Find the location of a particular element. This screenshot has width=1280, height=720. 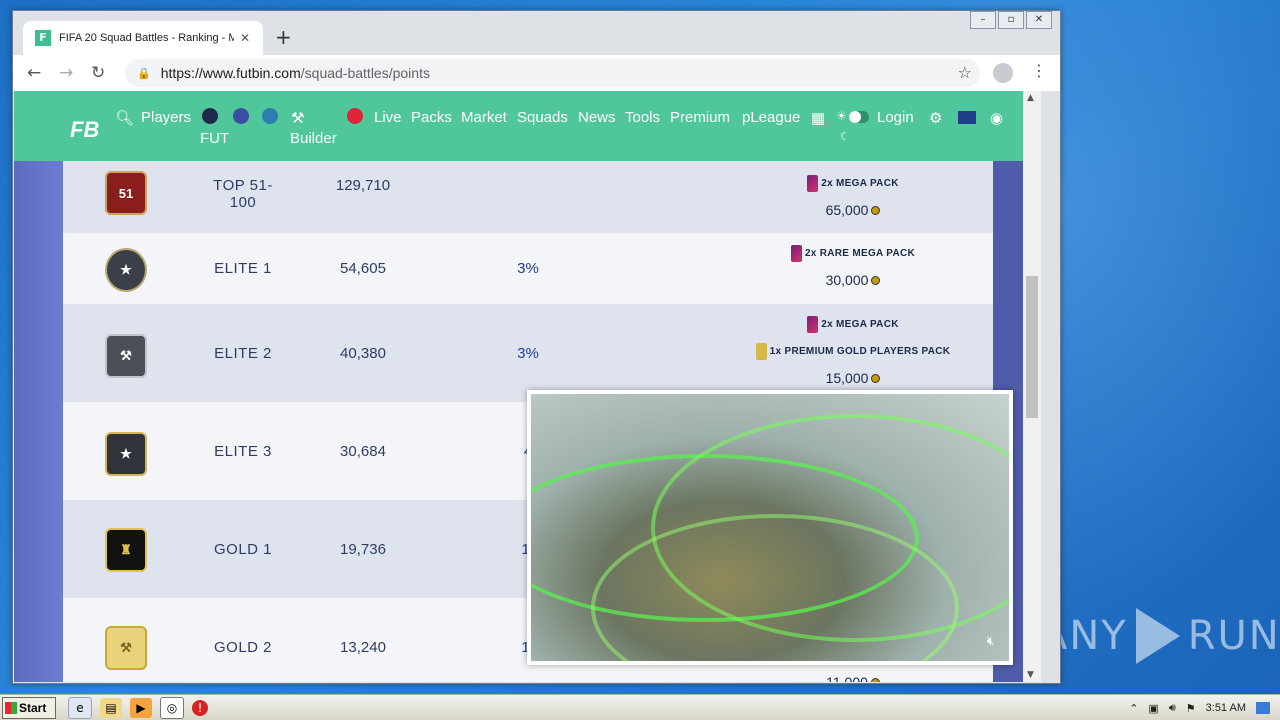

nav-tools: Tools is located at coordinates (642, 117).